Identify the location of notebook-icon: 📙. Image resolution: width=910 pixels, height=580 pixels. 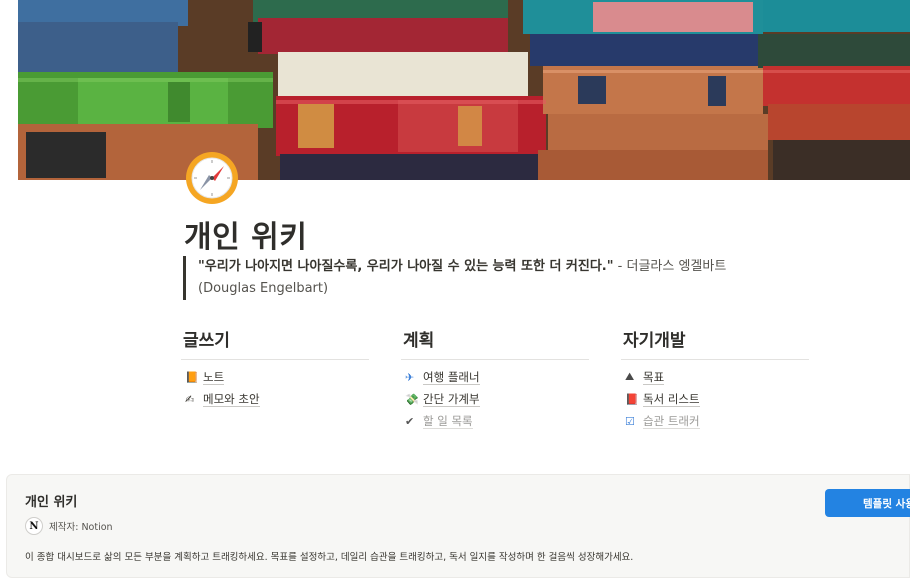
(192, 377).